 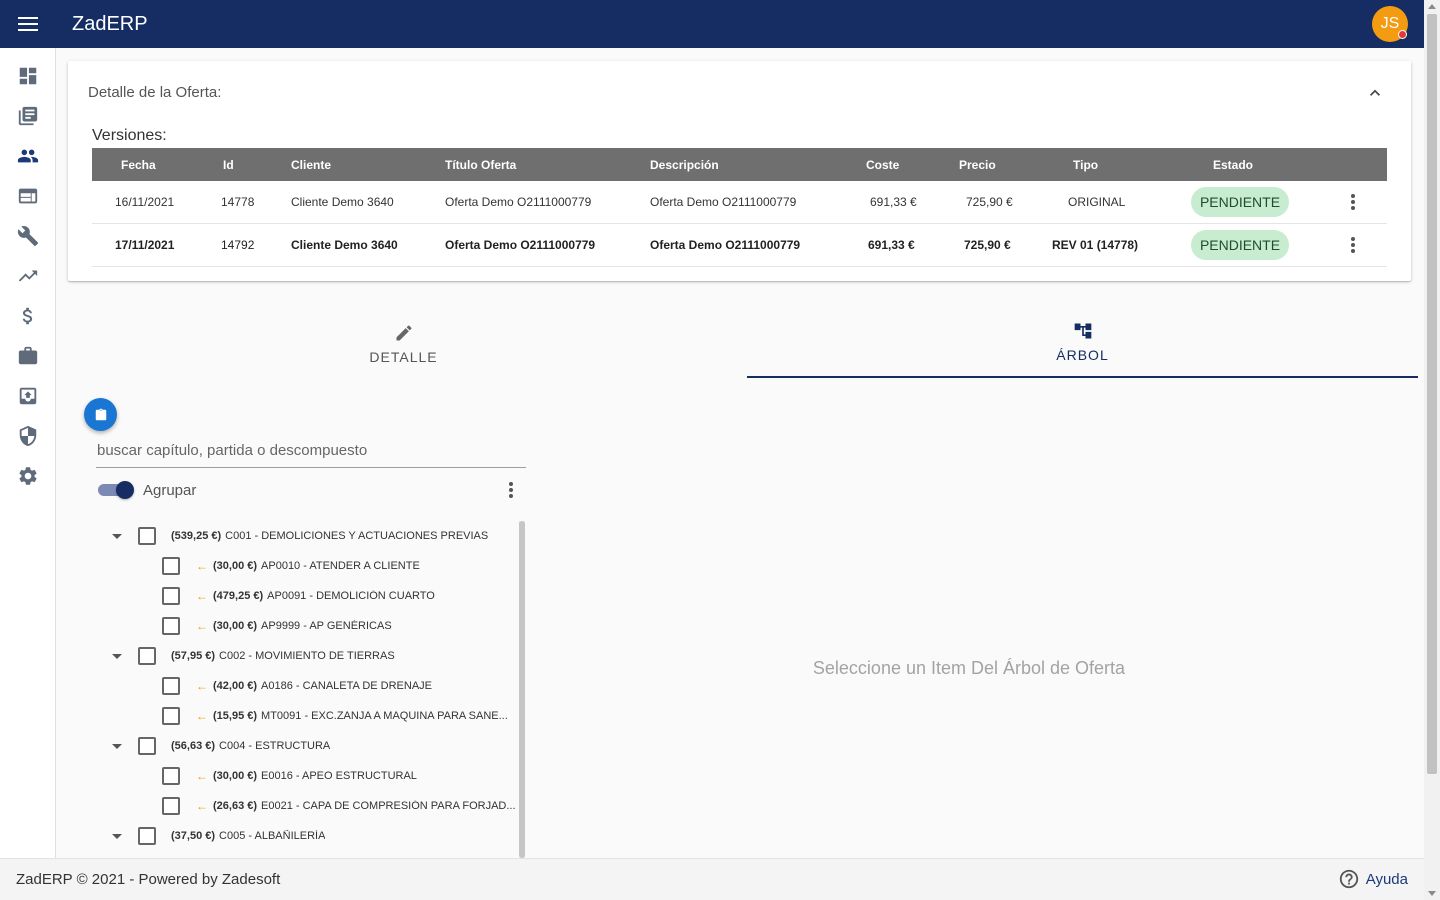 I want to click on column-header-precio: Precio, so click(x=977, y=164).